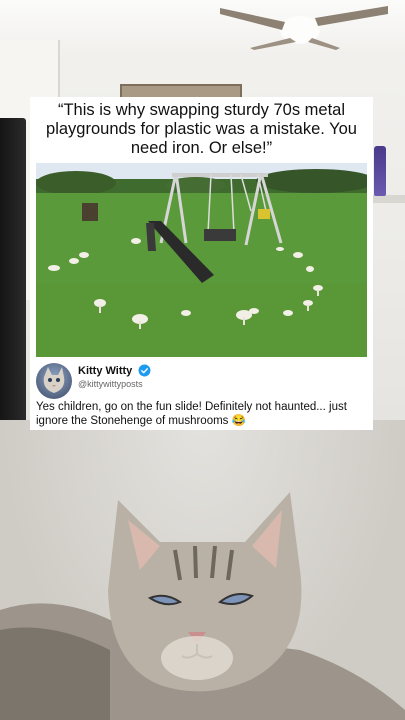 Image resolution: width=405 pixels, height=720 pixels. I want to click on author-name: Kitty Witty, so click(105, 371).